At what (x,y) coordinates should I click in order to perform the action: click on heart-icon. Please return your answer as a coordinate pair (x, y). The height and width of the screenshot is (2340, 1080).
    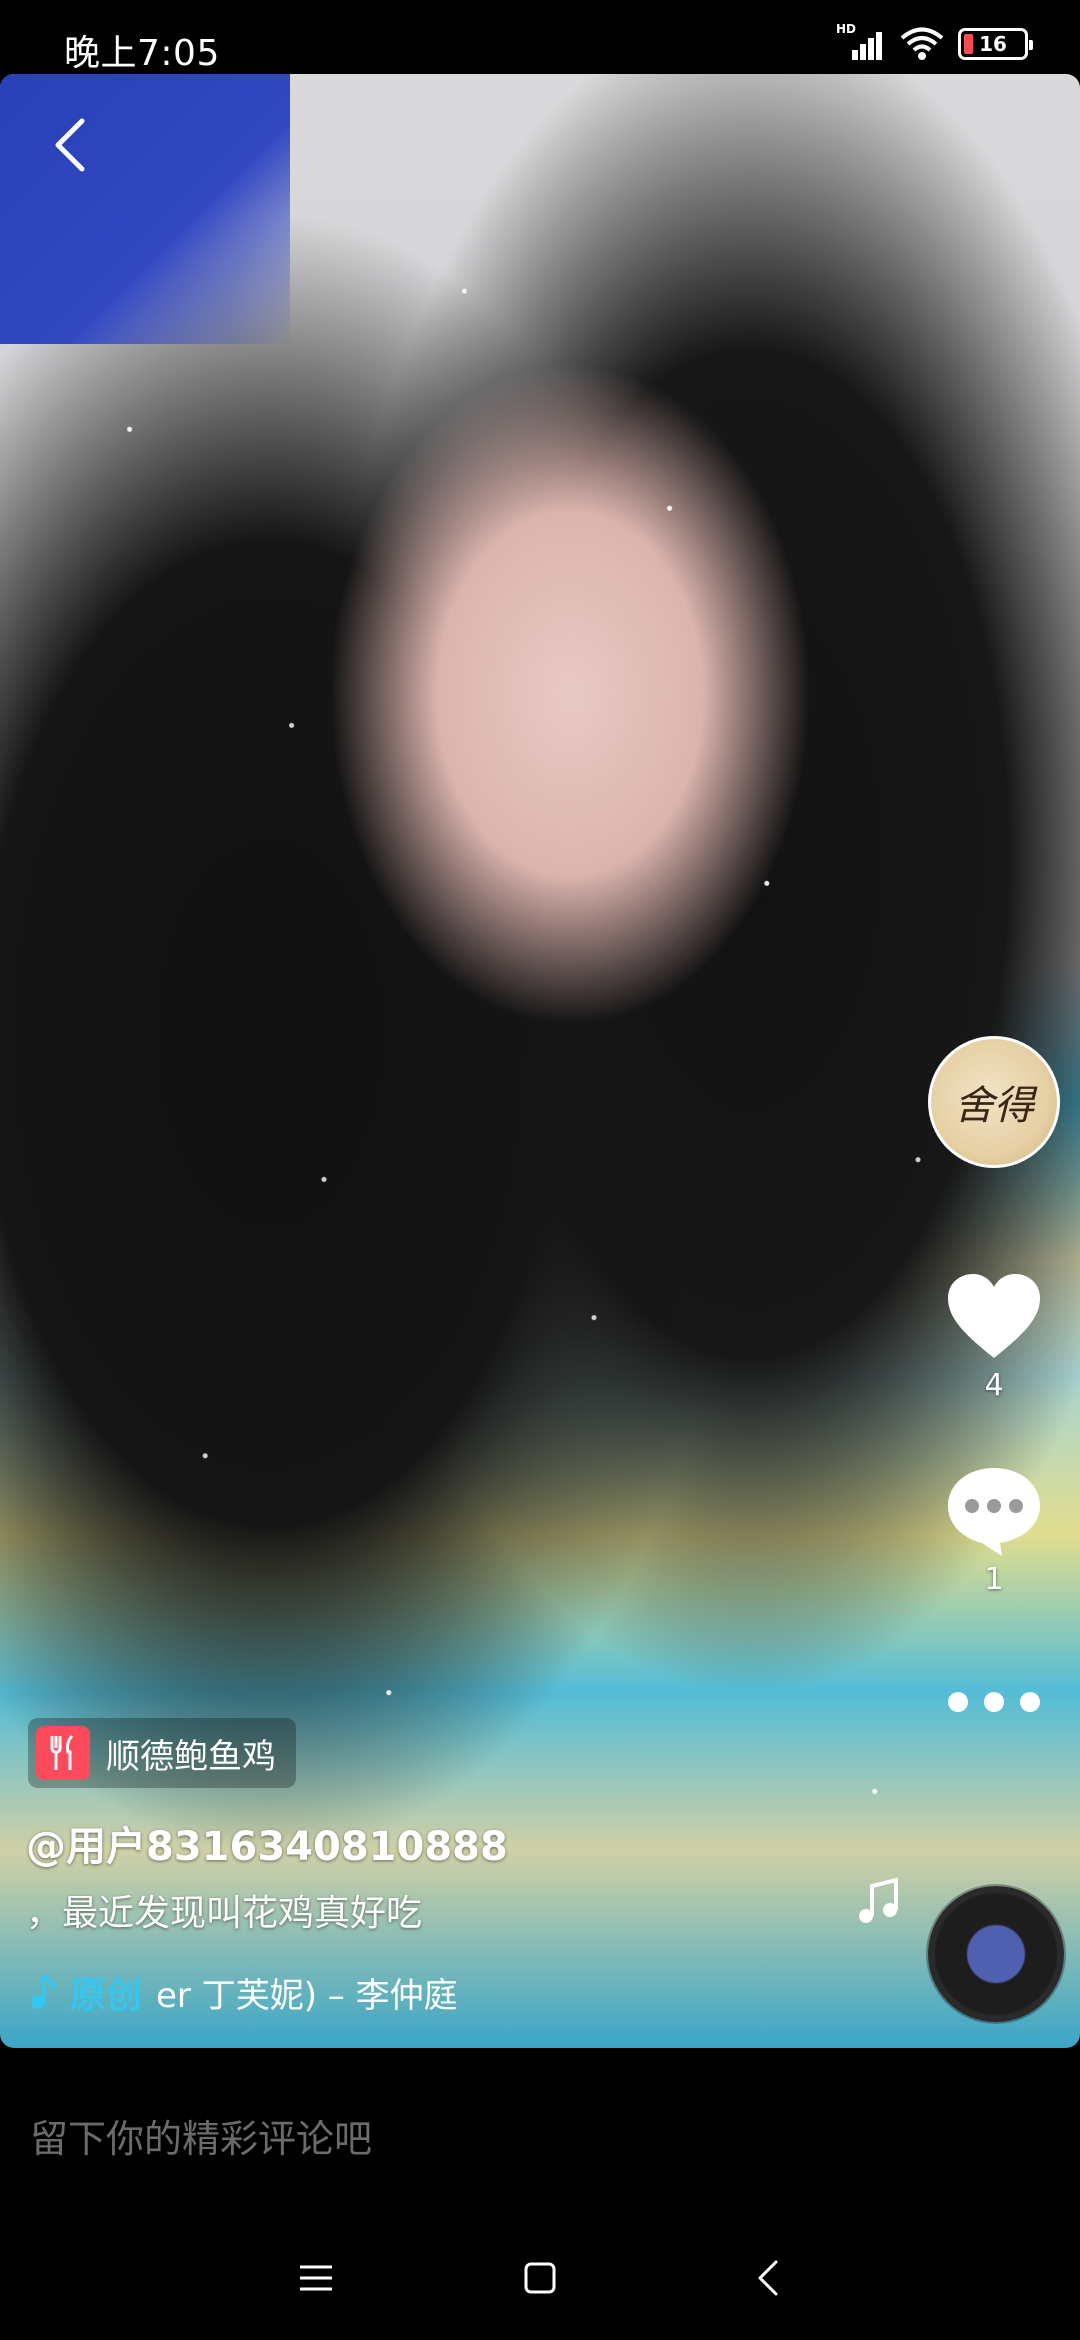
    Looking at the image, I should click on (994, 1316).